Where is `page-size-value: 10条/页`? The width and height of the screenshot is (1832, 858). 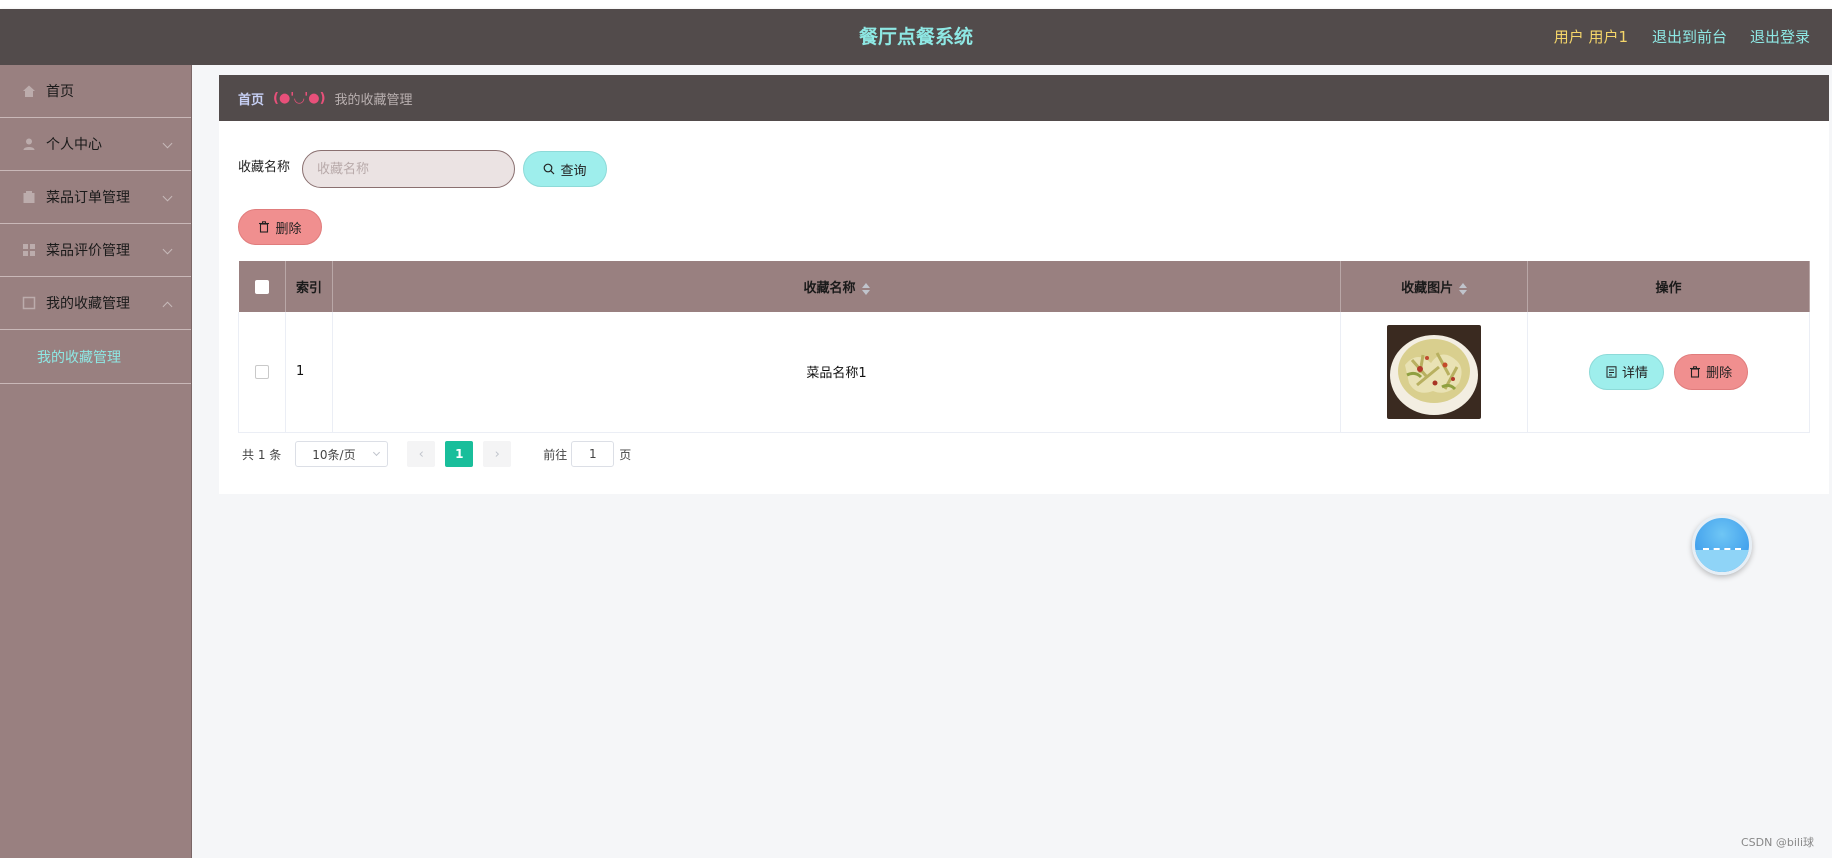 page-size-value: 10条/页 is located at coordinates (334, 454).